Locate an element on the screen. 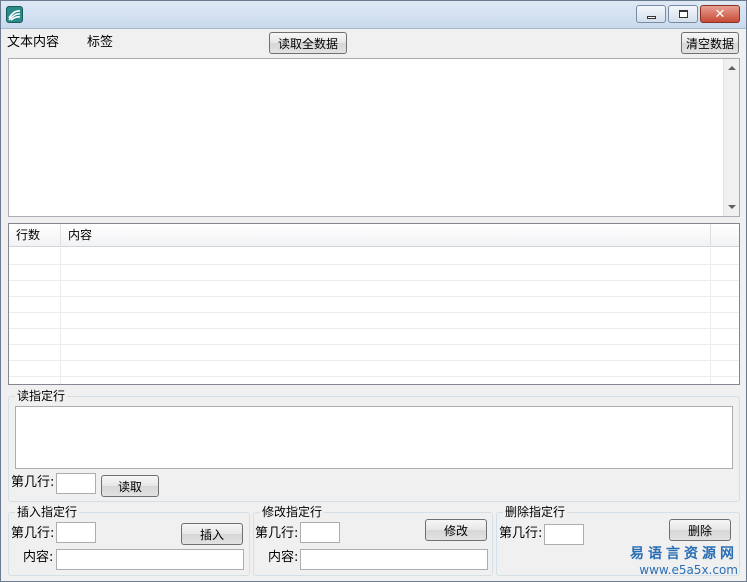  close-button: ✕ is located at coordinates (720, 14).